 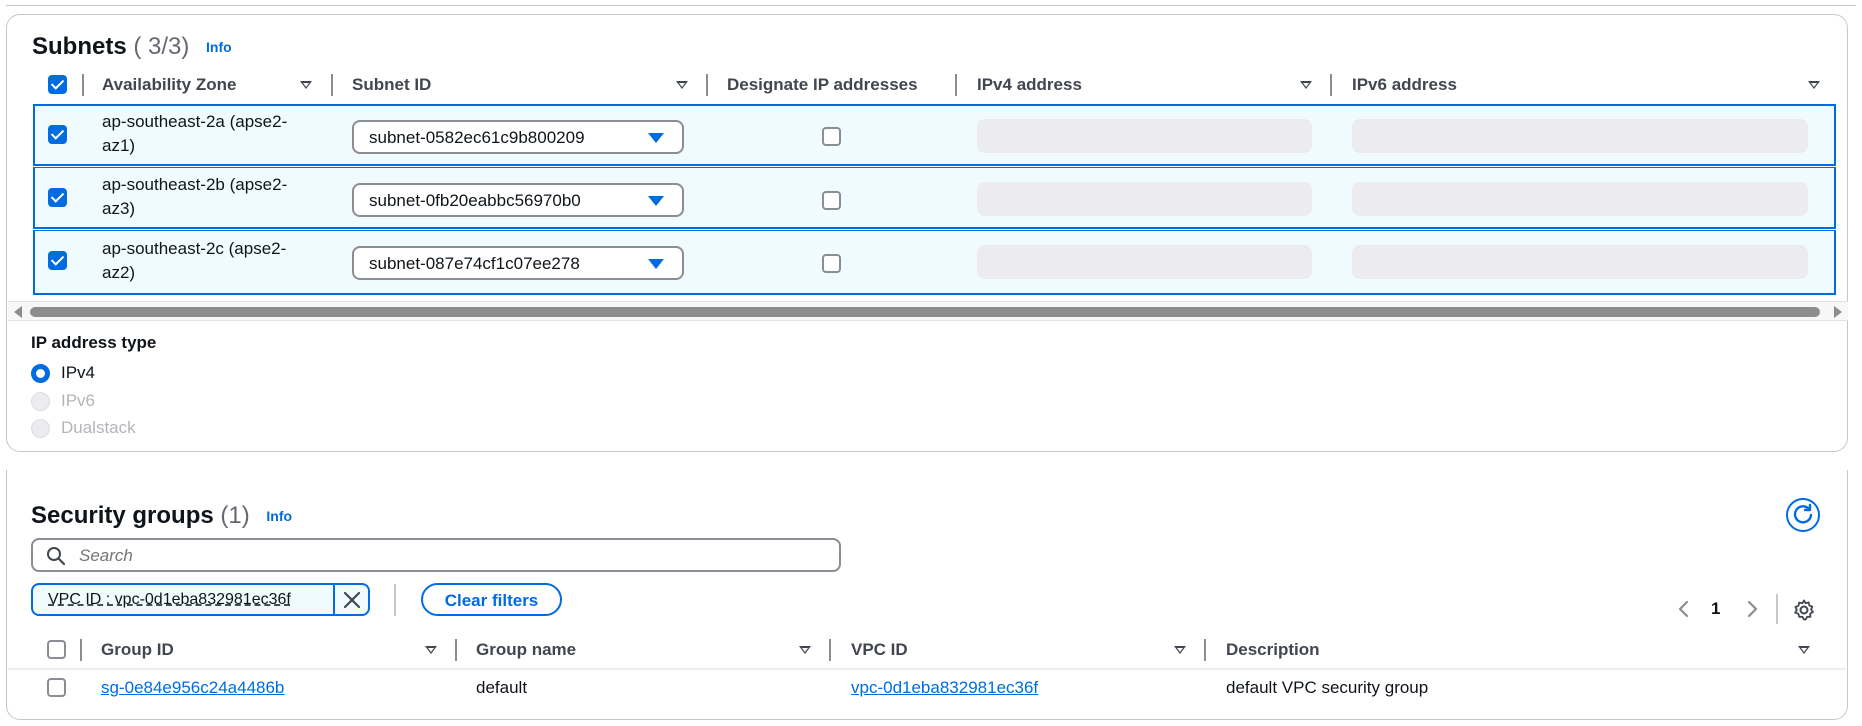 I want to click on vpc-id-link: vpc-0d1eba832981ec36f, so click(x=944, y=688).